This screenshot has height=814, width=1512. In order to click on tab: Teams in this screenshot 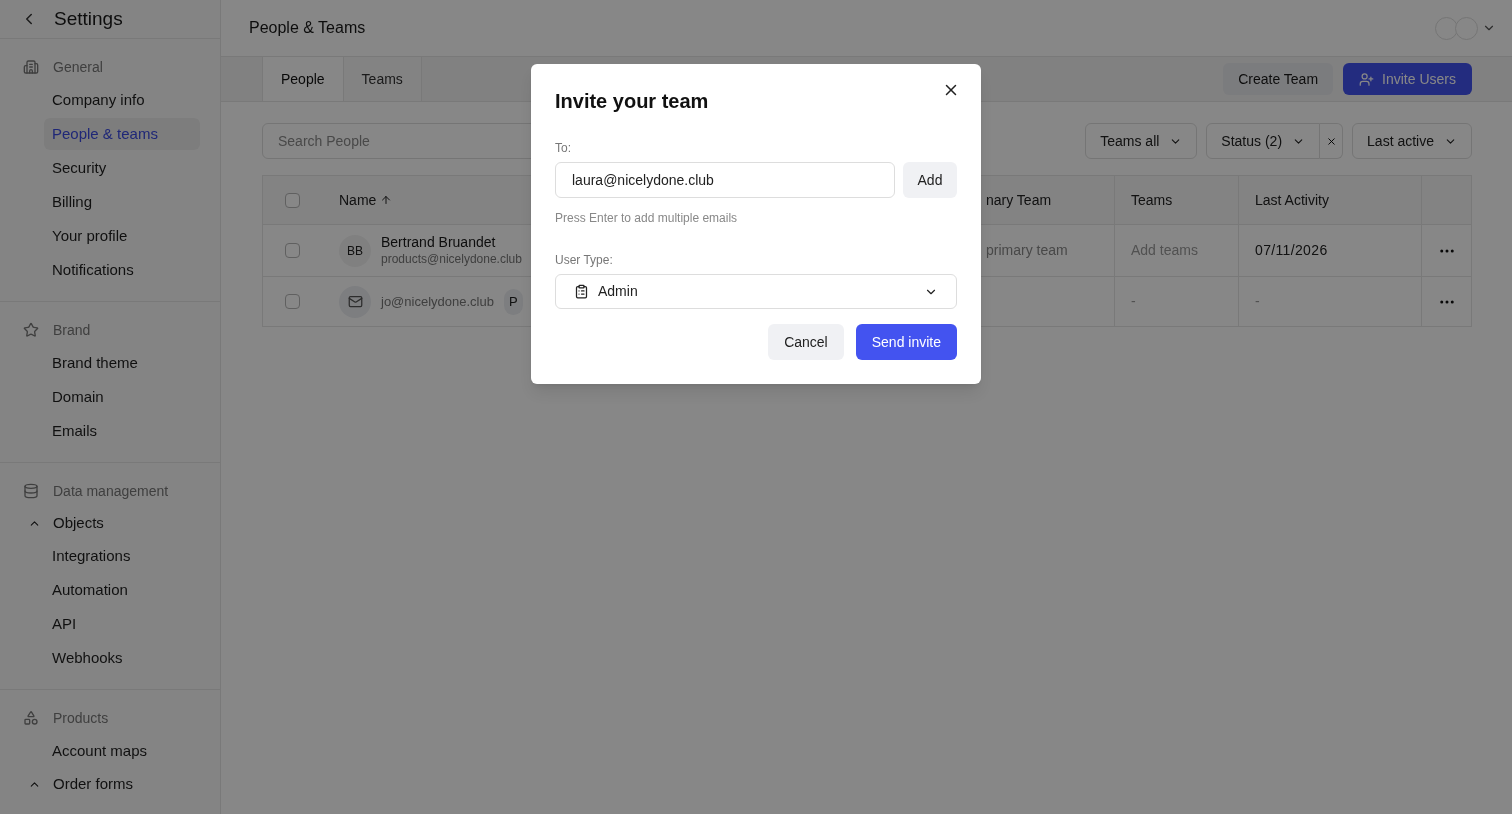, I will do `click(382, 79)`.